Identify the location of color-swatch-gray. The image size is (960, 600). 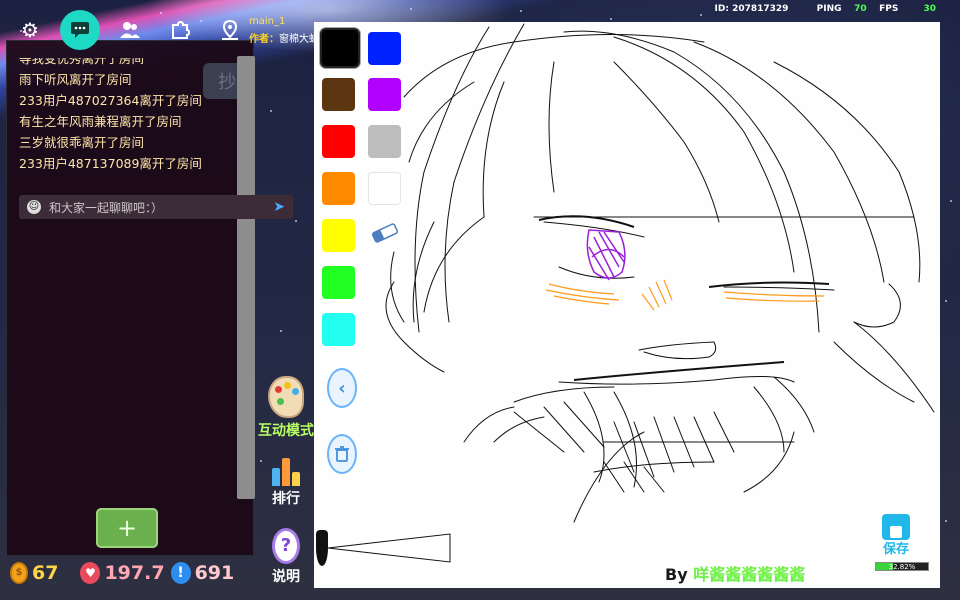
(384, 141).